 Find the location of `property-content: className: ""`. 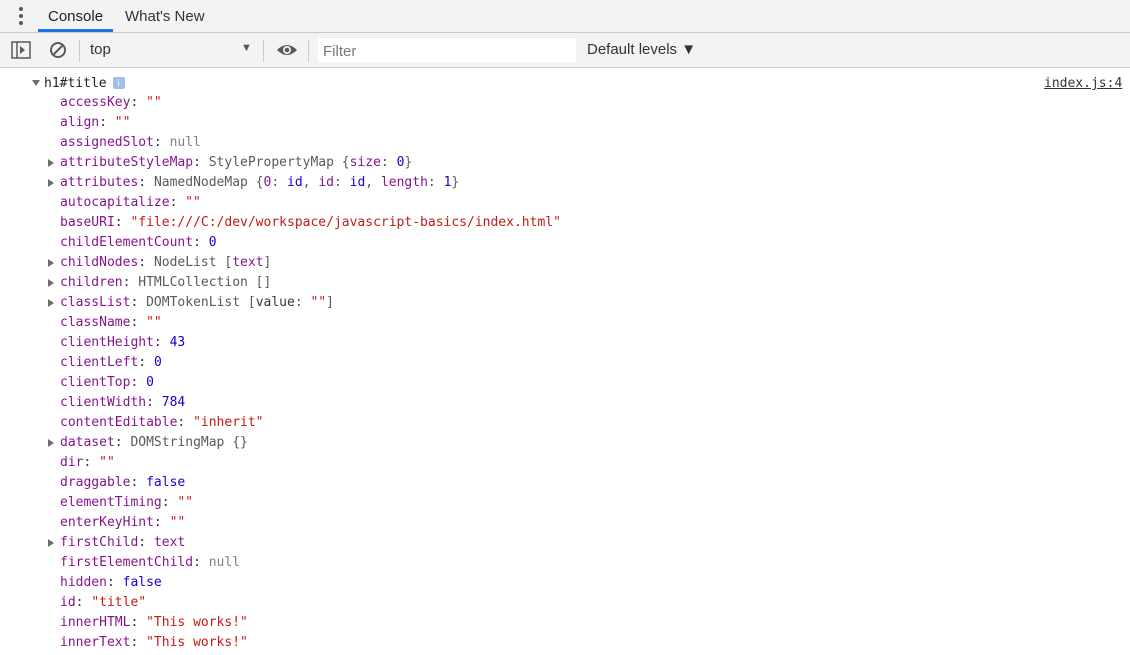

property-content: className: "" is located at coordinates (111, 323).